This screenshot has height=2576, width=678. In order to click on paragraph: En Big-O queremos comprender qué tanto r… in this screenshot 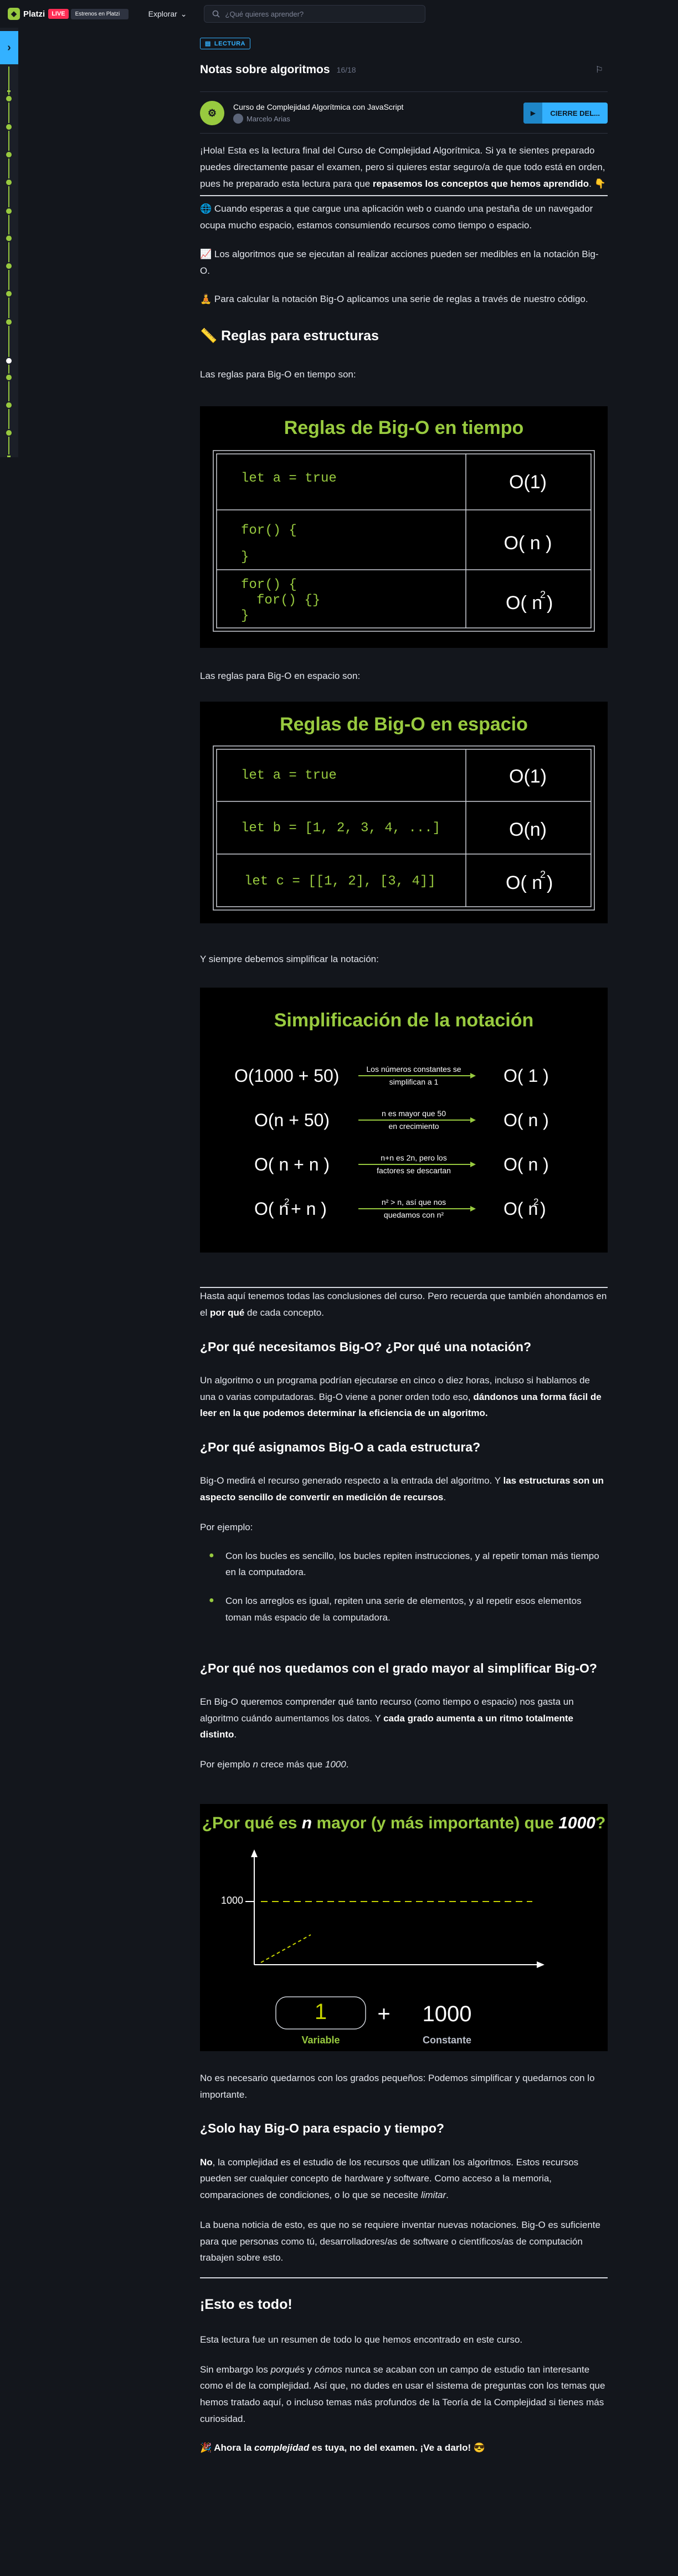, I will do `click(387, 1718)`.